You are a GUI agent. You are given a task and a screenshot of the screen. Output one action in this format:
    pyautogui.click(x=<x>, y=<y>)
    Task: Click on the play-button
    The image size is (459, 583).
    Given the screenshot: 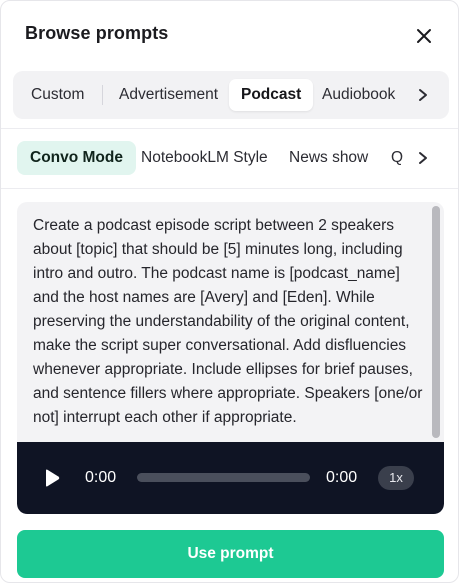 What is the action you would take?
    pyautogui.click(x=52, y=478)
    